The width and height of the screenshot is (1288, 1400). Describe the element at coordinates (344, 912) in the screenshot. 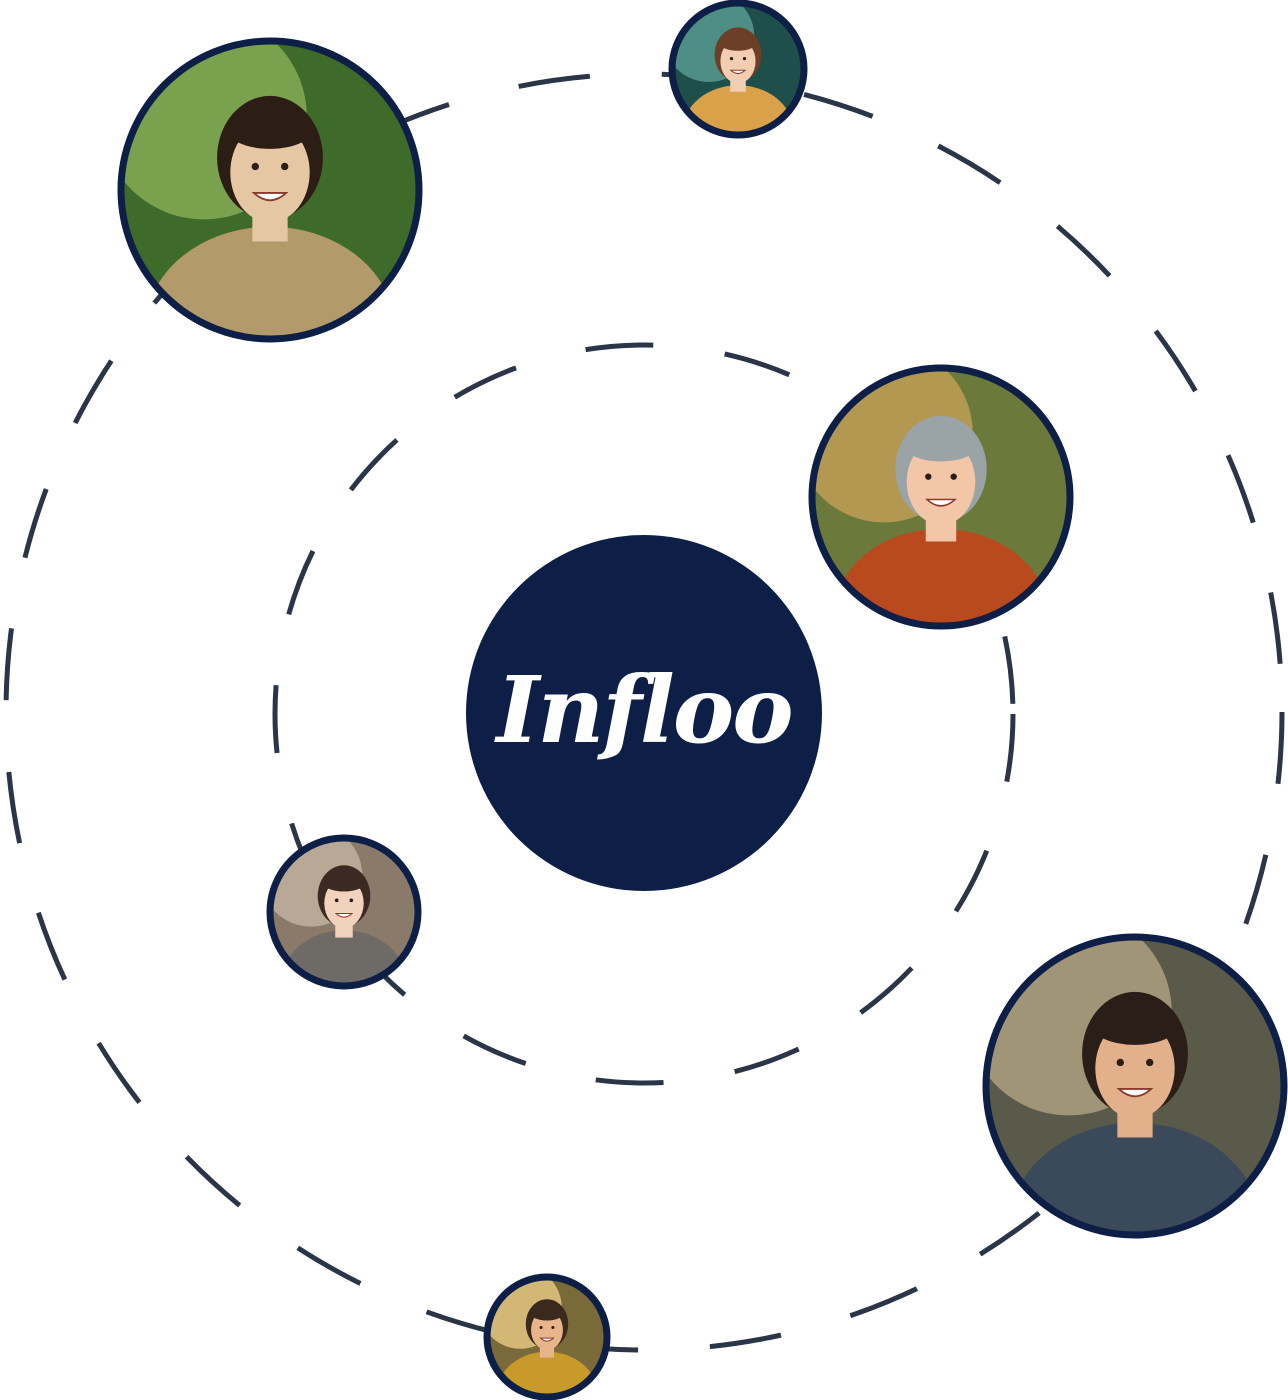

I see `avatar-woman-scarf` at that location.